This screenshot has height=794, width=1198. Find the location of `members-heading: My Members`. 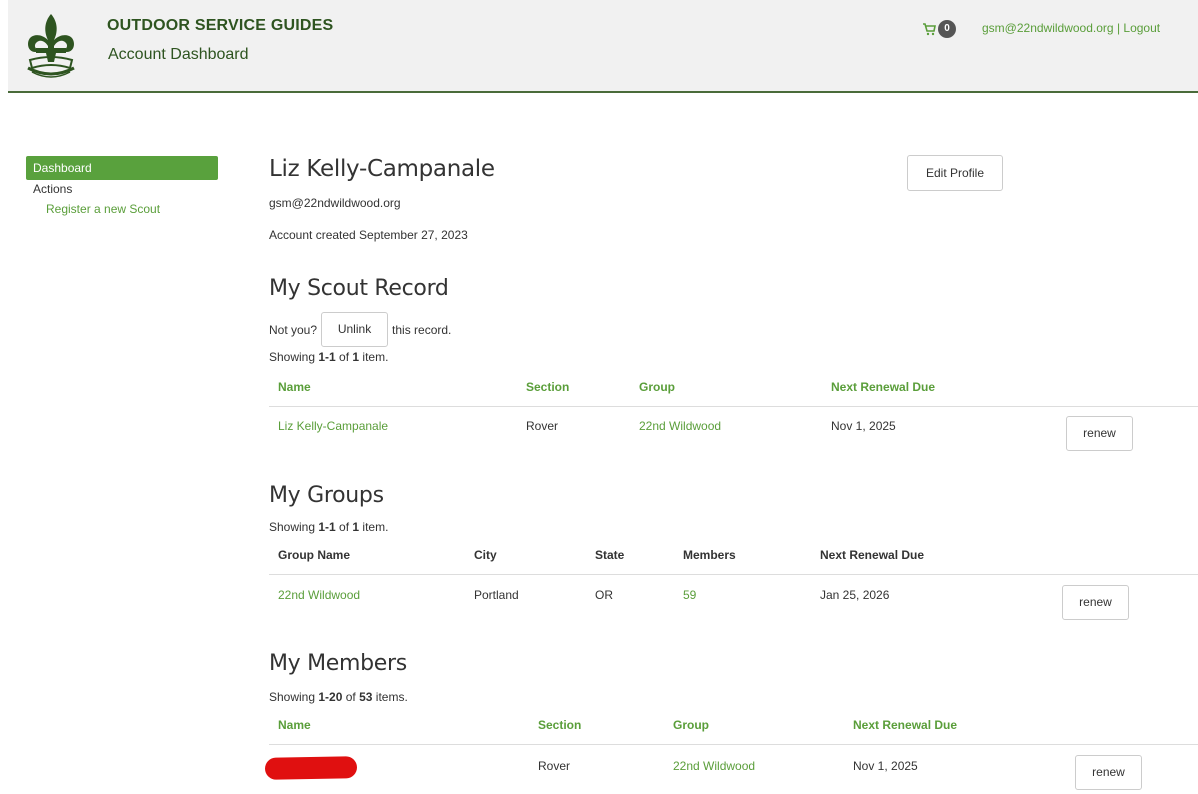

members-heading: My Members is located at coordinates (338, 663).